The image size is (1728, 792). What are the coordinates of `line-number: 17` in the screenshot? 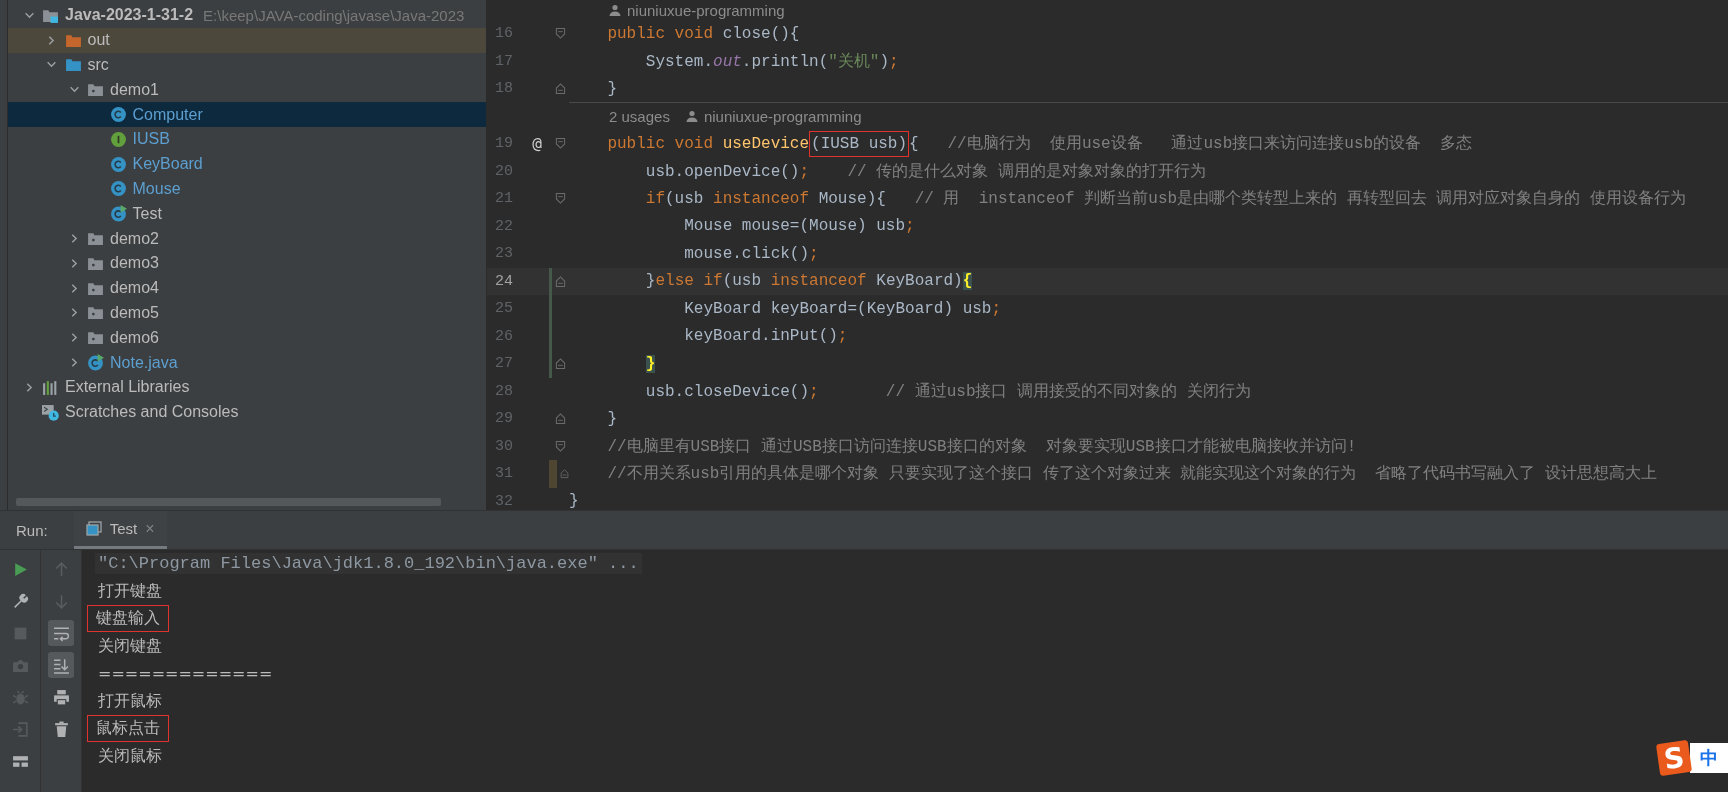 It's located at (504, 61).